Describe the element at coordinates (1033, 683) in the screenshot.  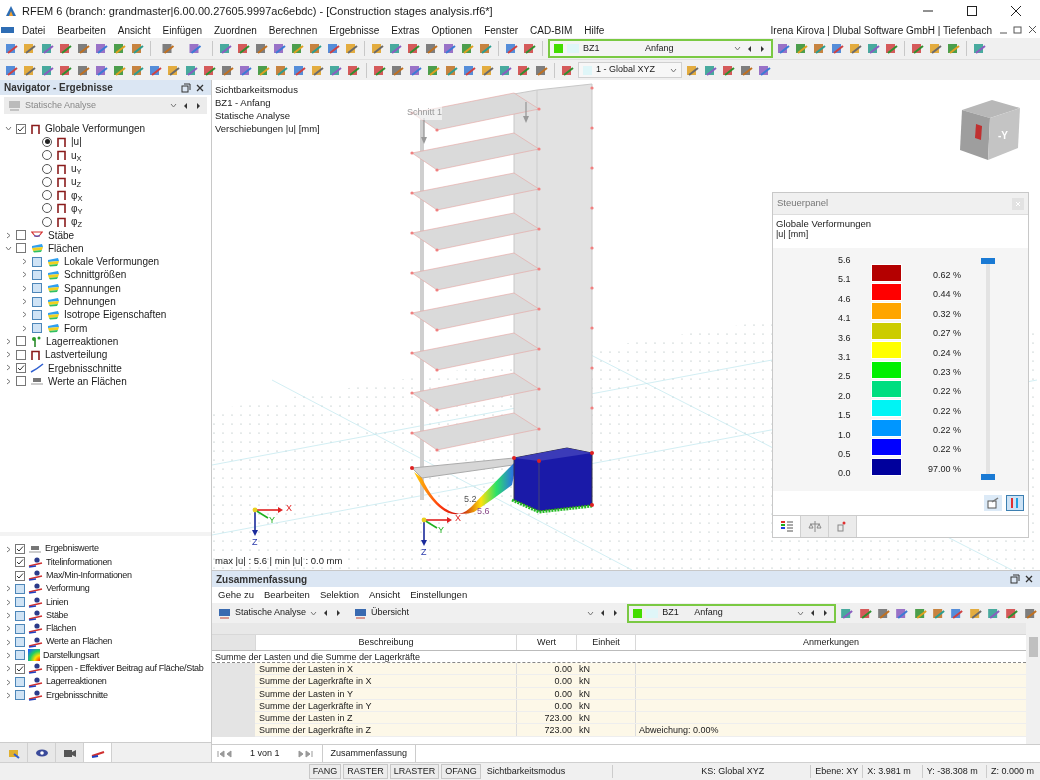
I see `scrollbar` at that location.